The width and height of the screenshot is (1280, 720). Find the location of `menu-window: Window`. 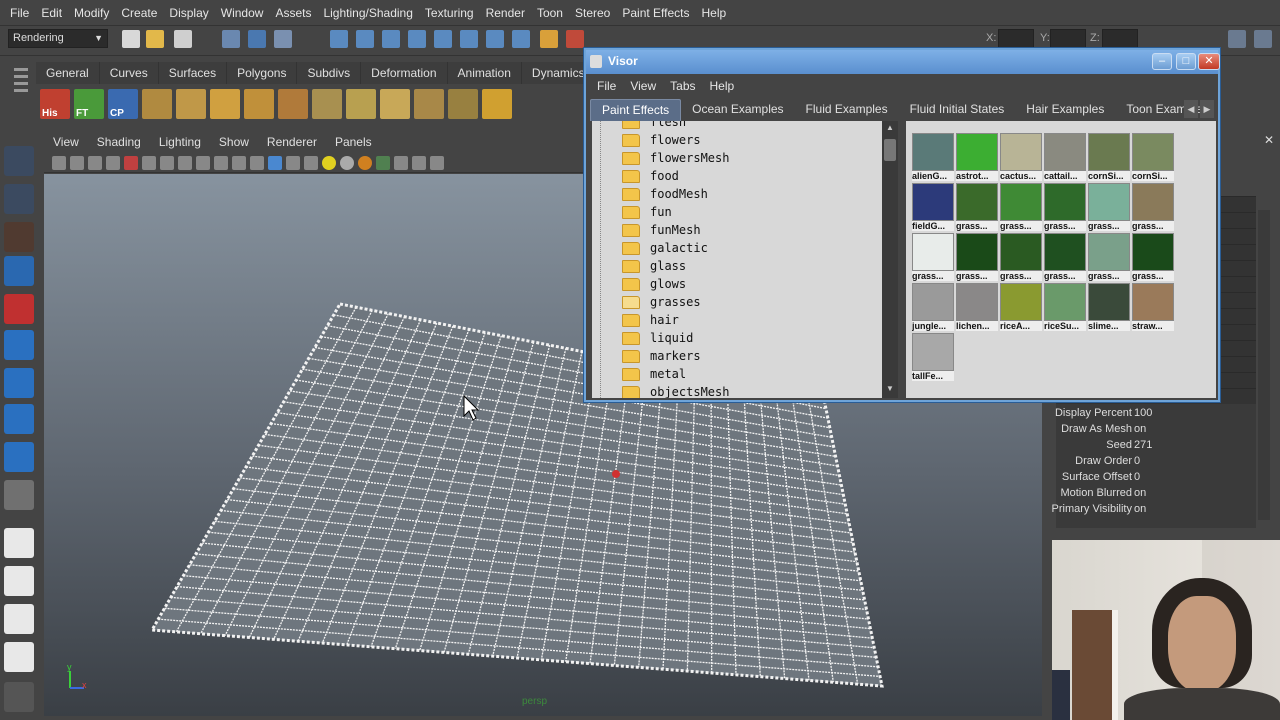

menu-window: Window is located at coordinates (242, 13).